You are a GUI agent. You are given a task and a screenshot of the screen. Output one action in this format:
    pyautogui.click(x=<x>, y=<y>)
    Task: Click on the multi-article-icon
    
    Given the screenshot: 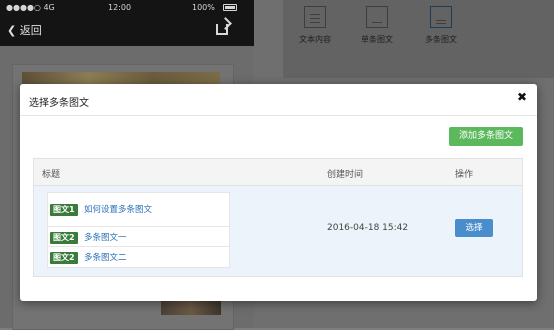 What is the action you would take?
    pyautogui.click(x=441, y=17)
    